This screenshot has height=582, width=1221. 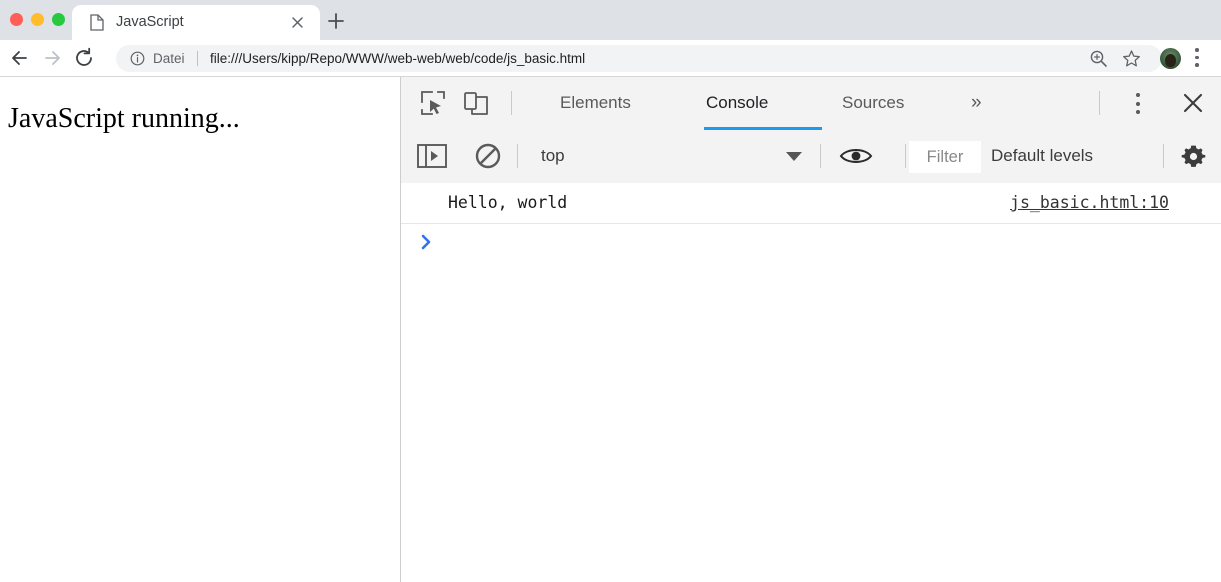 What do you see at coordinates (1098, 58) in the screenshot?
I see `zoom-in-icon` at bounding box center [1098, 58].